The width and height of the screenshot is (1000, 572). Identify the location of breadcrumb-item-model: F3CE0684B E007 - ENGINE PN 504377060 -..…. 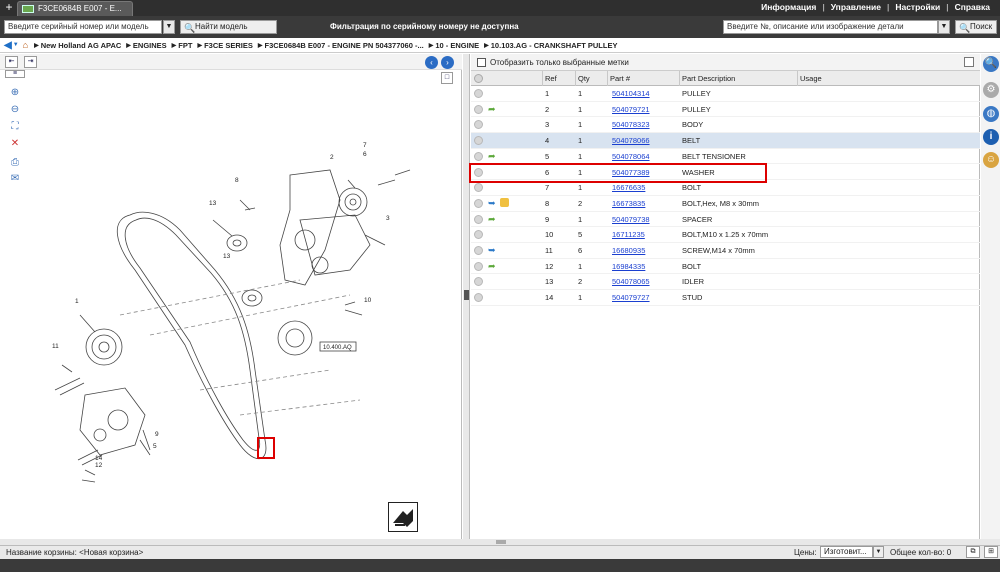
(343, 45).